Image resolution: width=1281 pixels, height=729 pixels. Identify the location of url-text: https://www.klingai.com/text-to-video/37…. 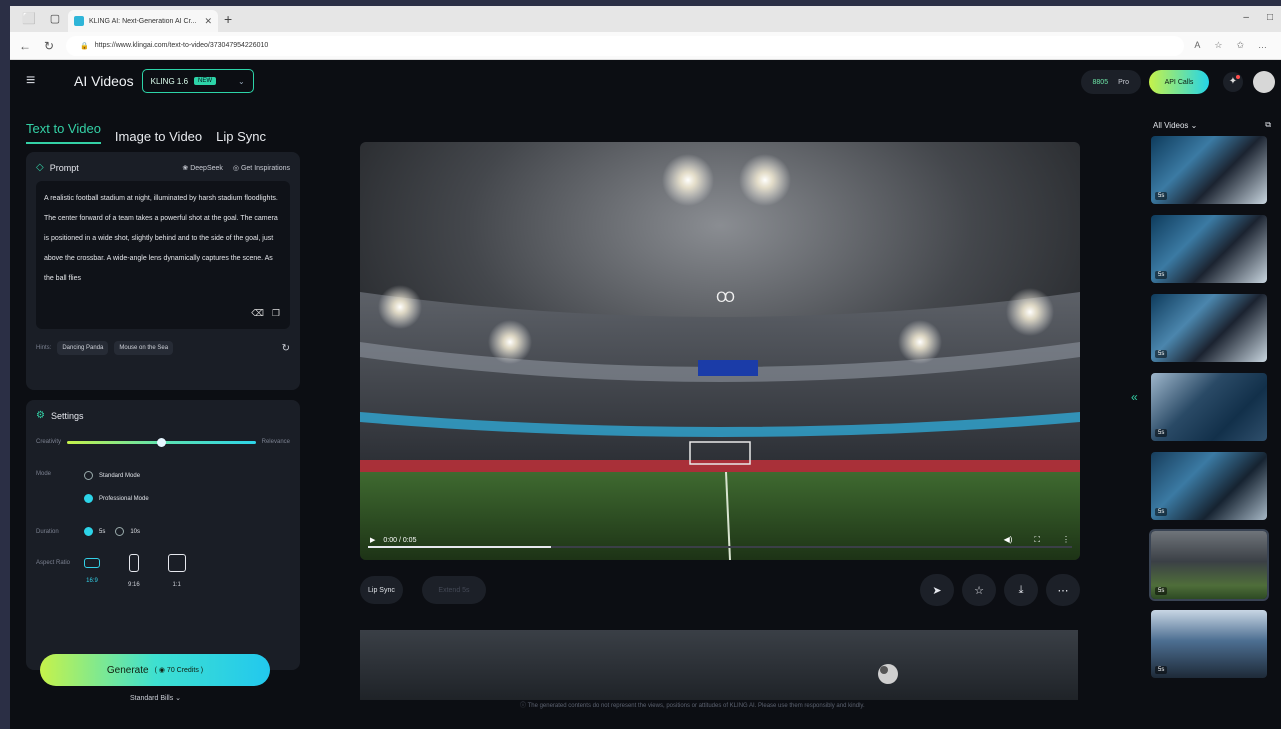
(181, 45).